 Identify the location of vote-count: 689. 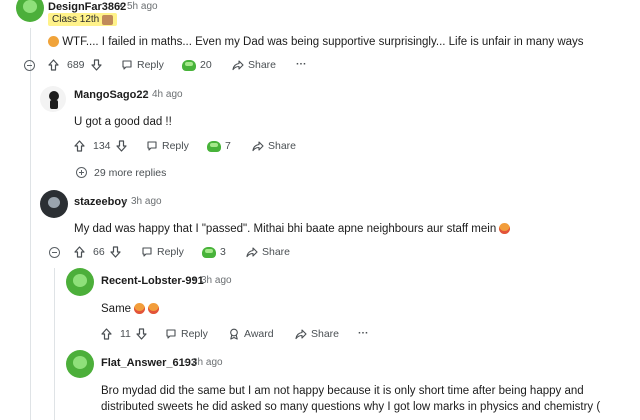
(76, 65).